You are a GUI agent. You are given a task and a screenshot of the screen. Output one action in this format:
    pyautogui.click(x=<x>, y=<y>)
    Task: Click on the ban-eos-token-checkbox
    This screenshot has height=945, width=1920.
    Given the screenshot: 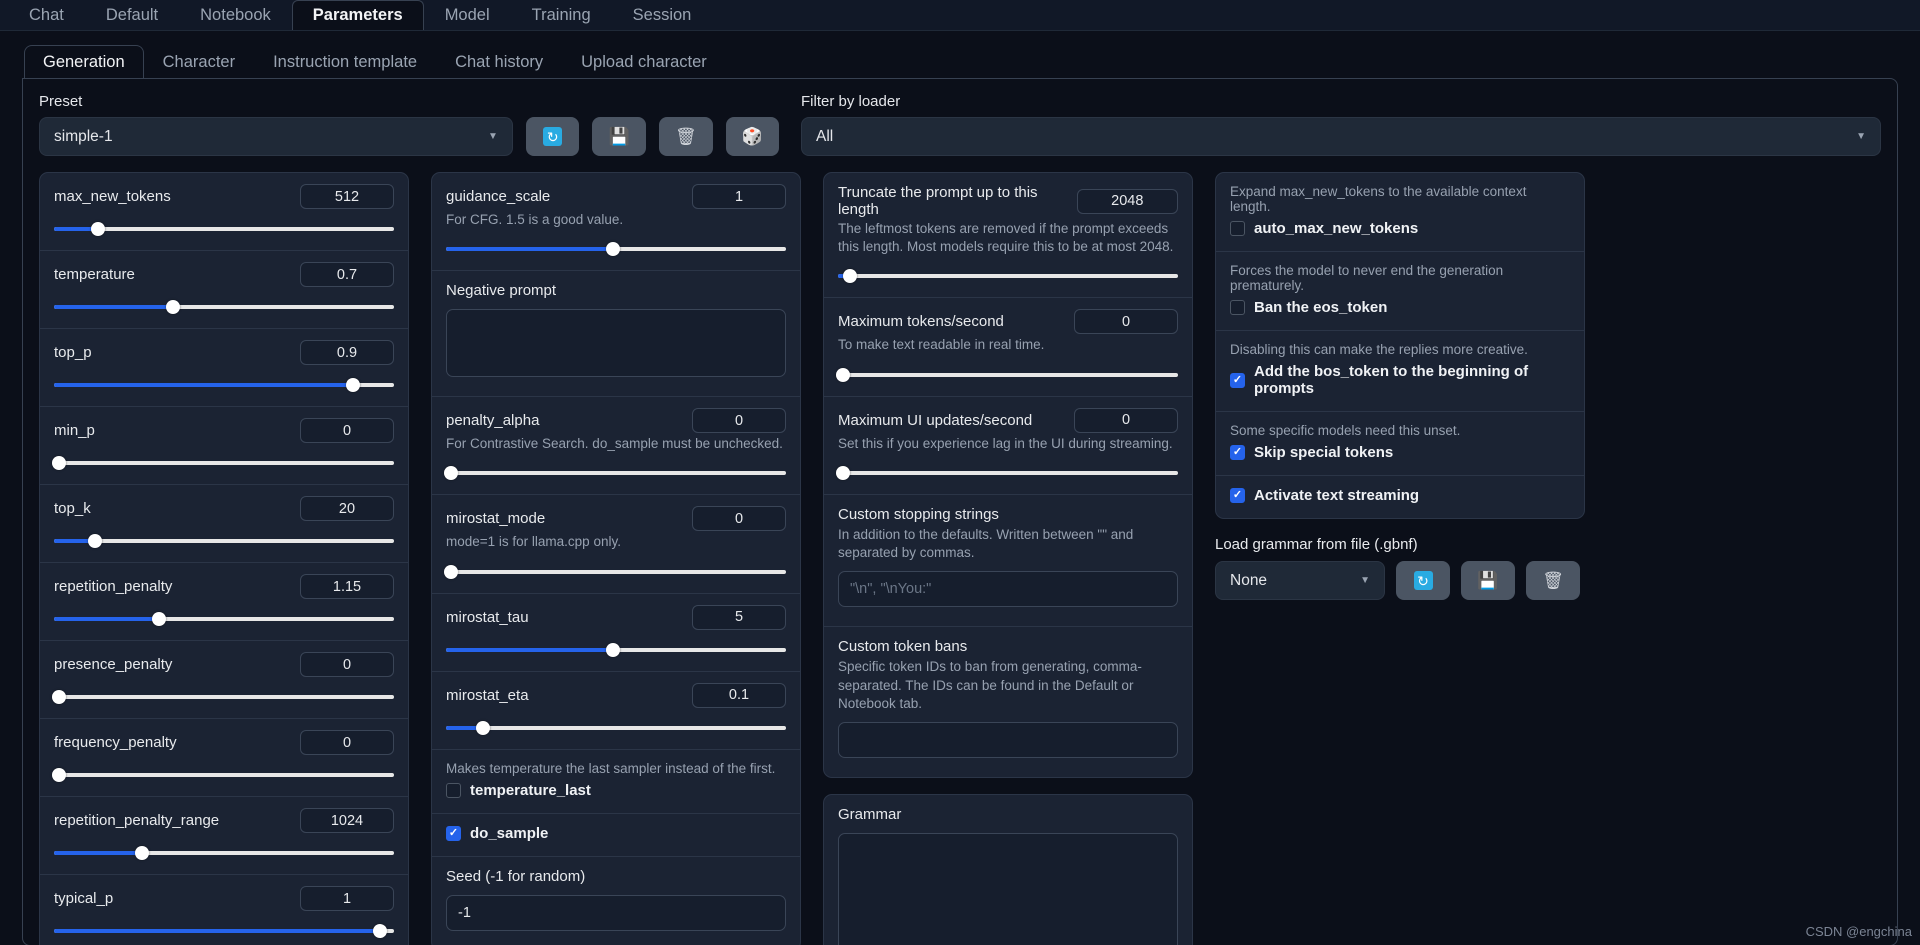 What is the action you would take?
    pyautogui.click(x=1237, y=307)
    